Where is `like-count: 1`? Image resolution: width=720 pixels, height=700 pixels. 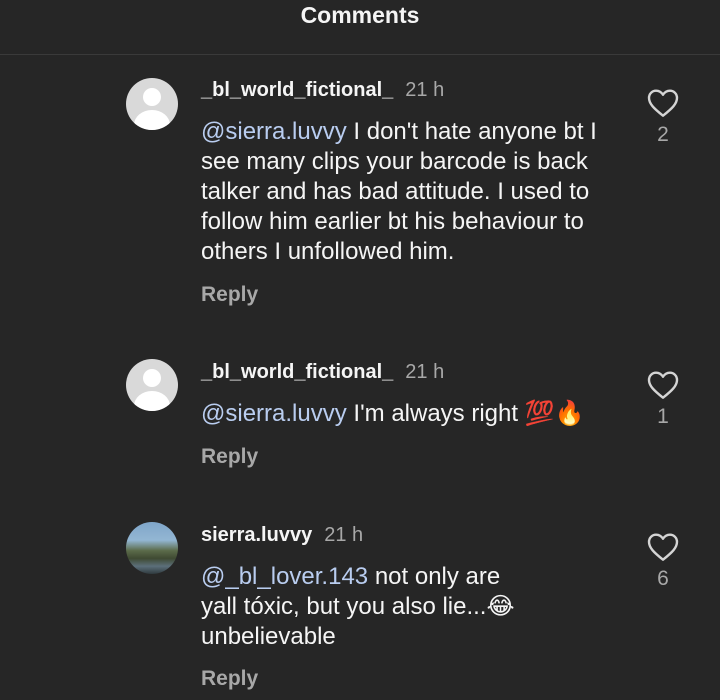 like-count: 1 is located at coordinates (663, 416).